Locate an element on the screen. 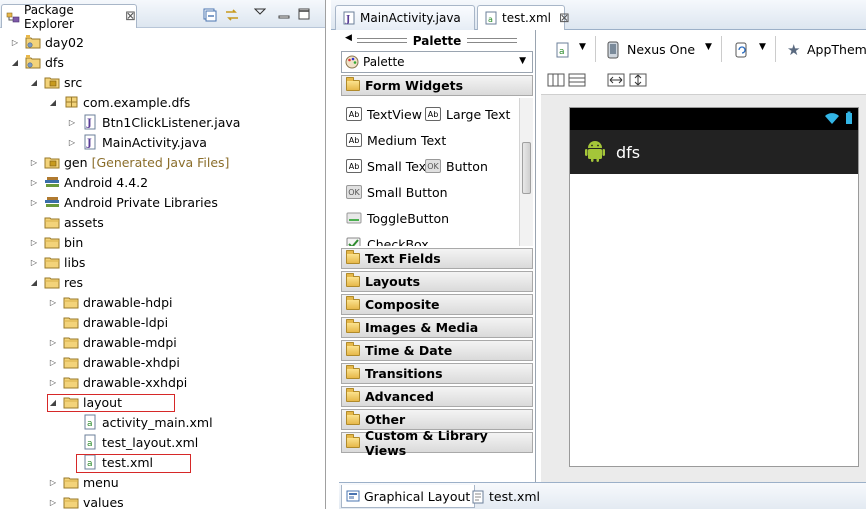 Image resolution: width=866 pixels, height=509 pixels. palette-widget: OK Small Button is located at coordinates (397, 192).